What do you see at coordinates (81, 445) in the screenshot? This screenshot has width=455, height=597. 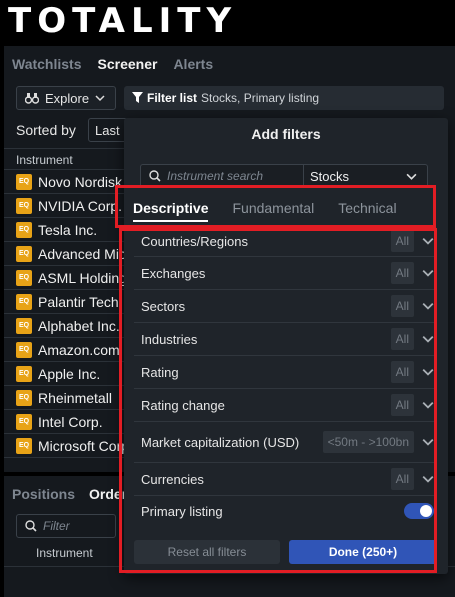 I see `instrument-name: Microsoft Corp.` at bounding box center [81, 445].